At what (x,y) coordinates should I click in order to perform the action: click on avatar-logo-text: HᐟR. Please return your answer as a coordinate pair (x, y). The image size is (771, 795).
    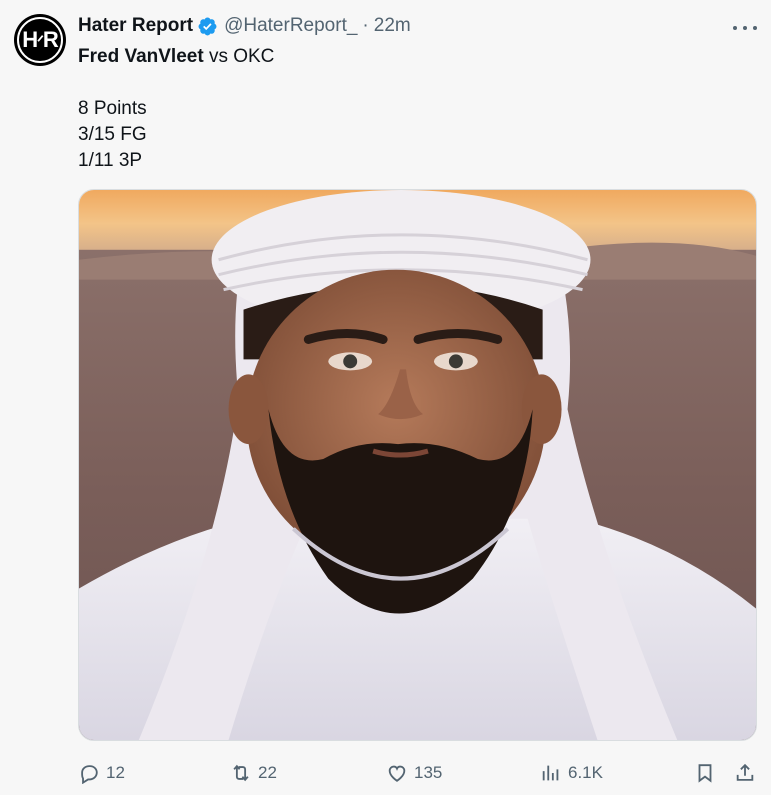
    Looking at the image, I should click on (40, 39).